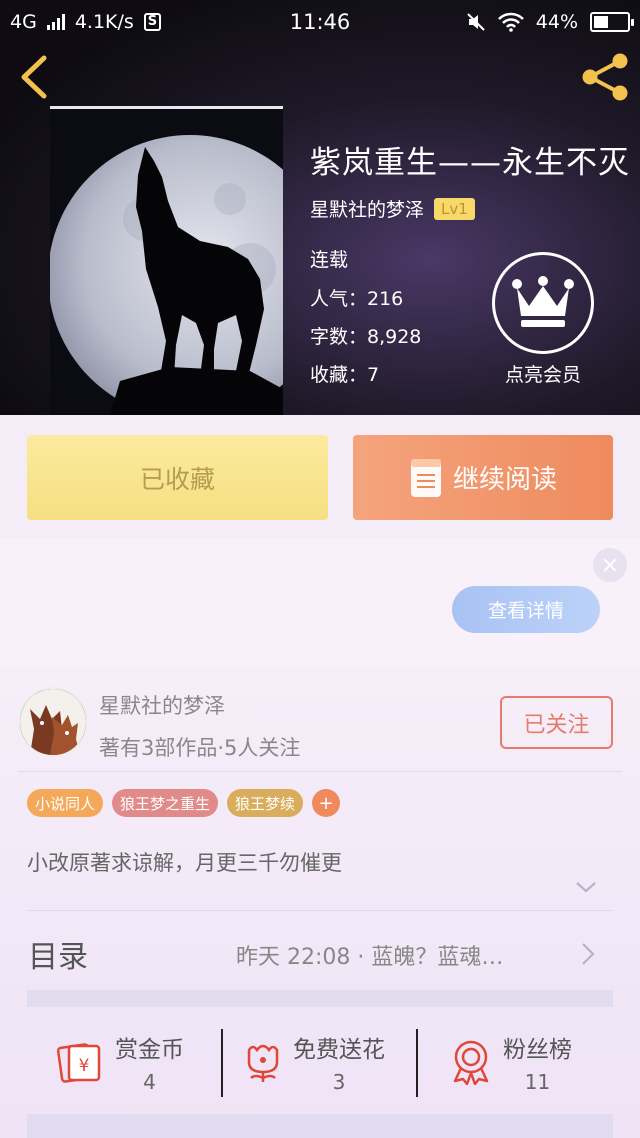 The height and width of the screenshot is (1138, 640). What do you see at coordinates (510, 22) in the screenshot?
I see `wifi-icon` at bounding box center [510, 22].